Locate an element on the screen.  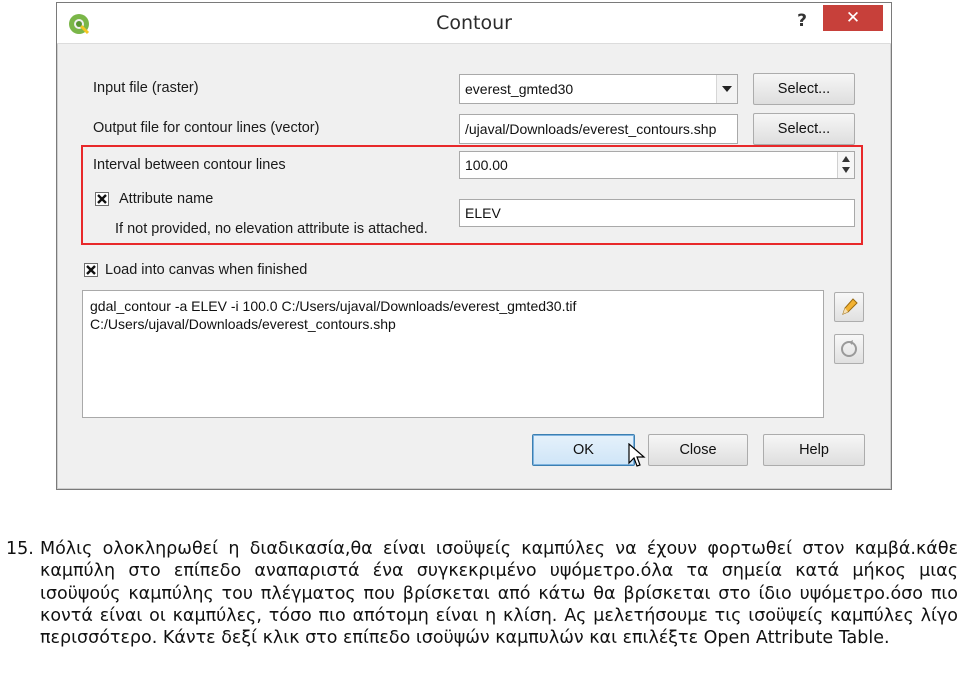
chevron-down-icon is located at coordinates (726, 89).